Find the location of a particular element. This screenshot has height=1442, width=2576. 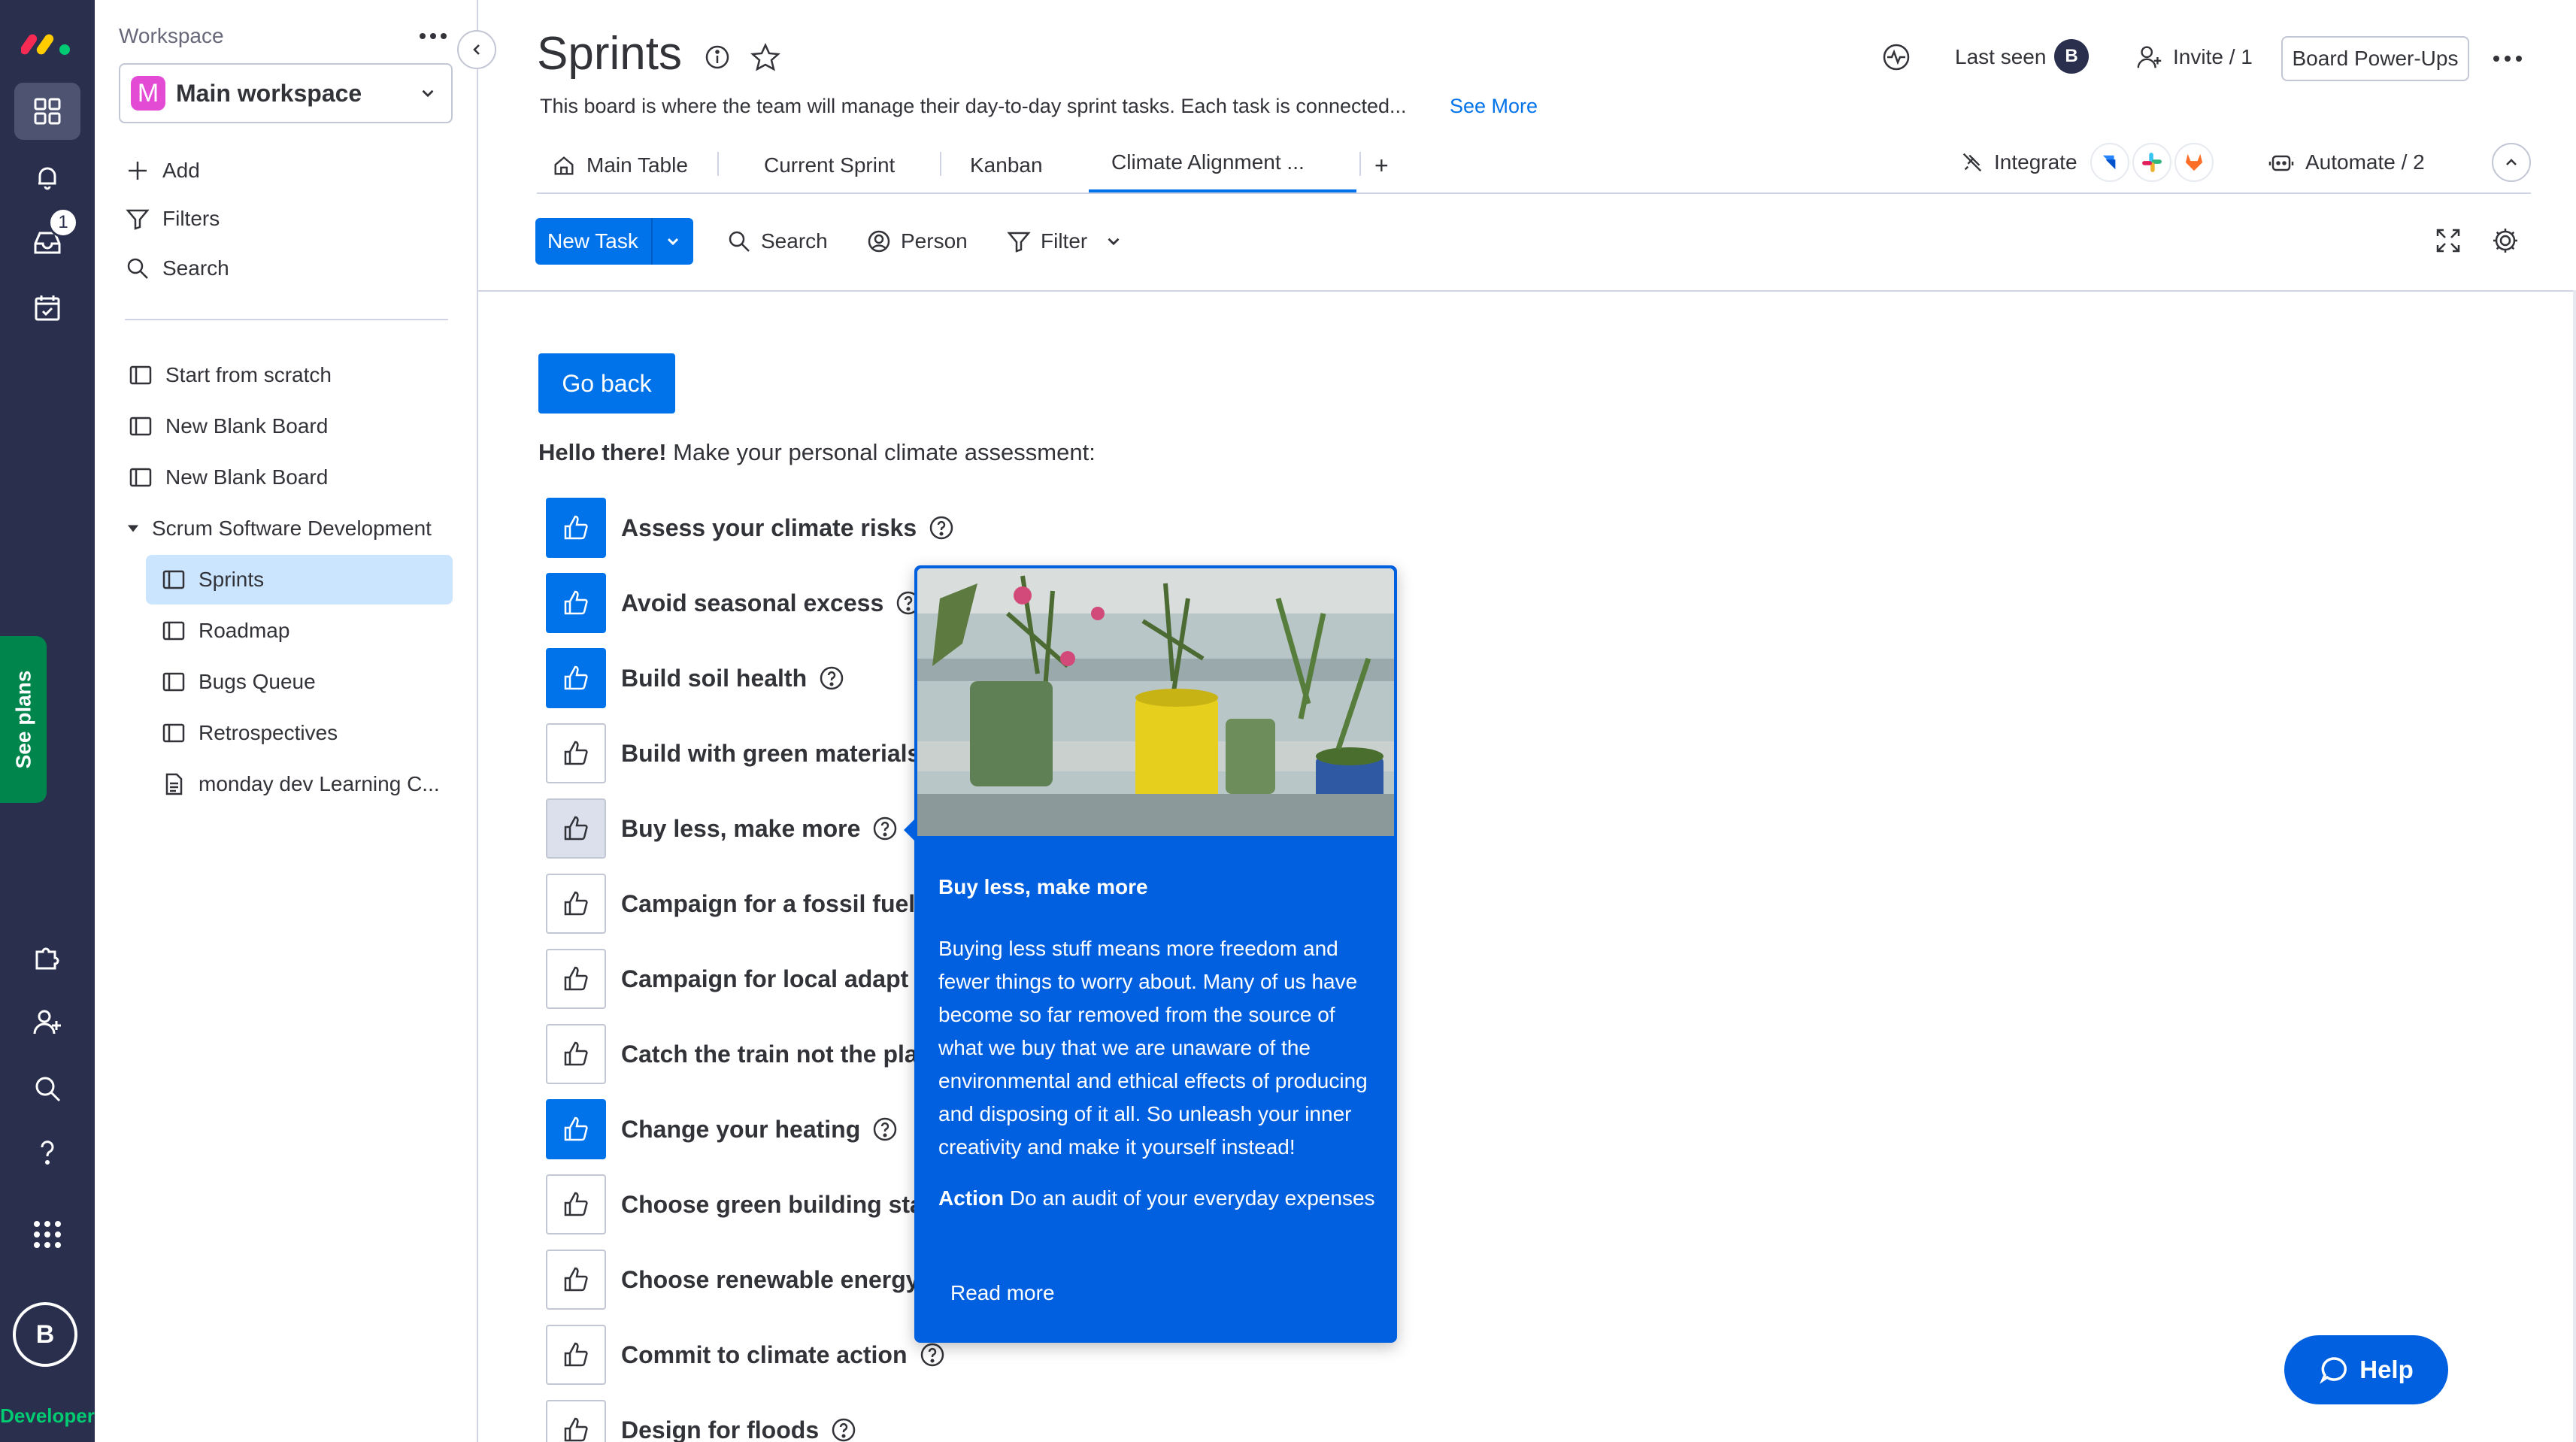

toolbar-filter: Filter is located at coordinates (1064, 241).